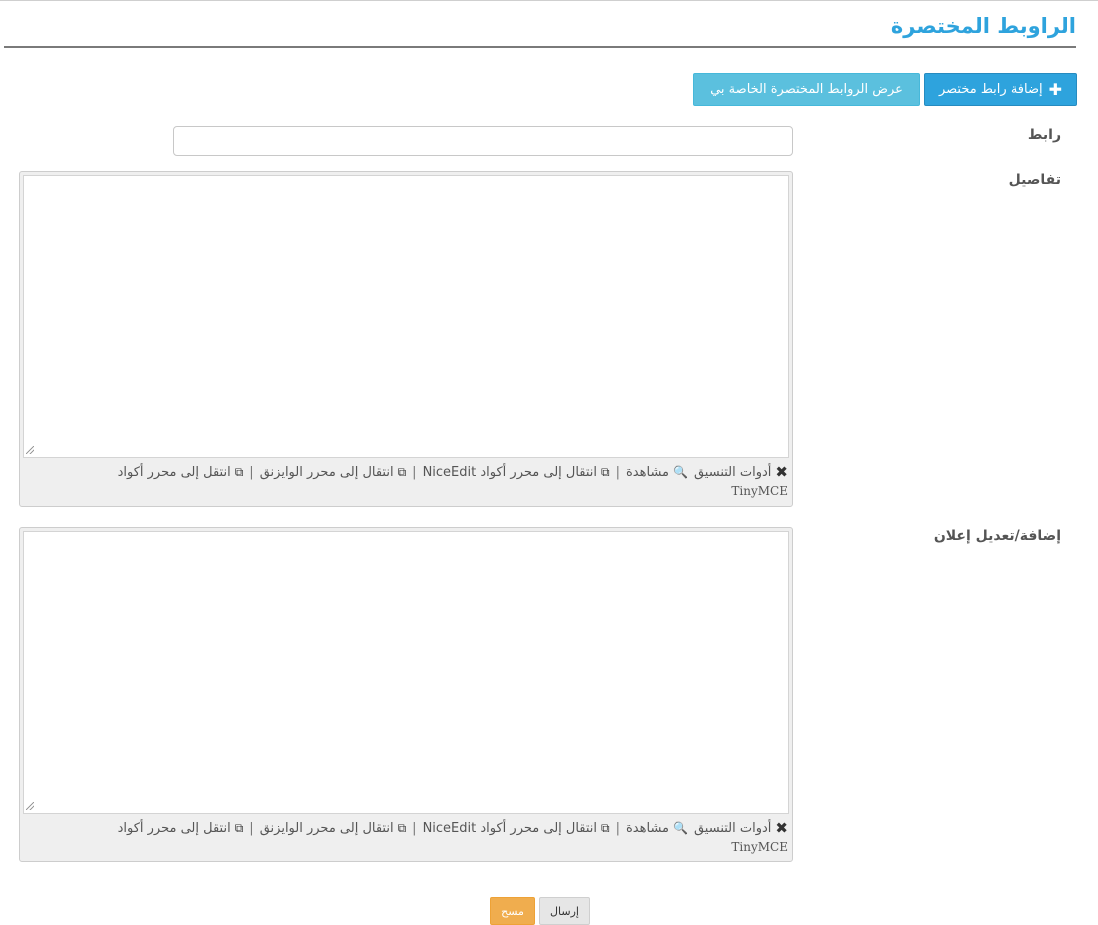 This screenshot has height=925, width=1098. What do you see at coordinates (997, 536) in the screenshot?
I see `ad-label: إضافة/تعديل إعلان` at bounding box center [997, 536].